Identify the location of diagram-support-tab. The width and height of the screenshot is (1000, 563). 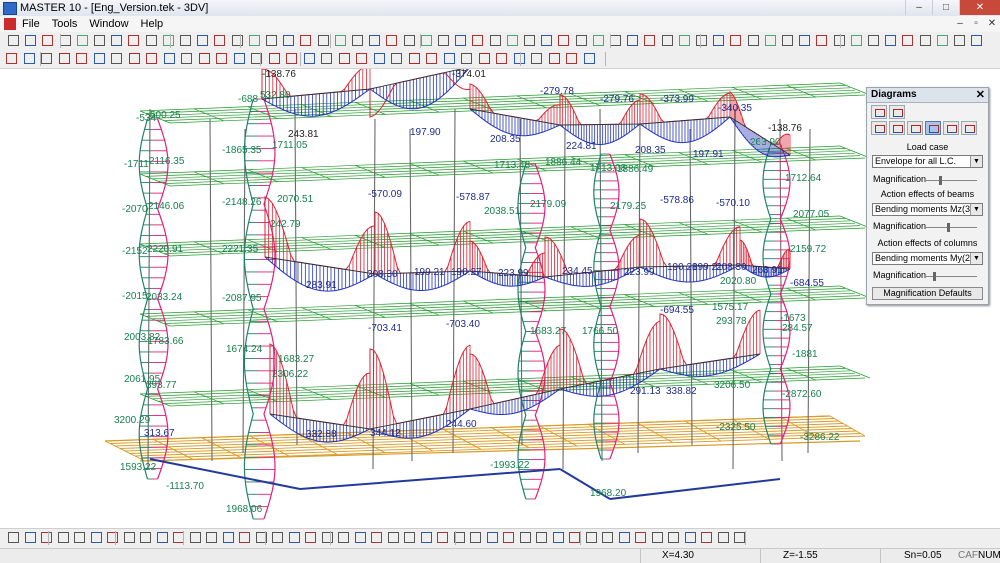
(879, 128).